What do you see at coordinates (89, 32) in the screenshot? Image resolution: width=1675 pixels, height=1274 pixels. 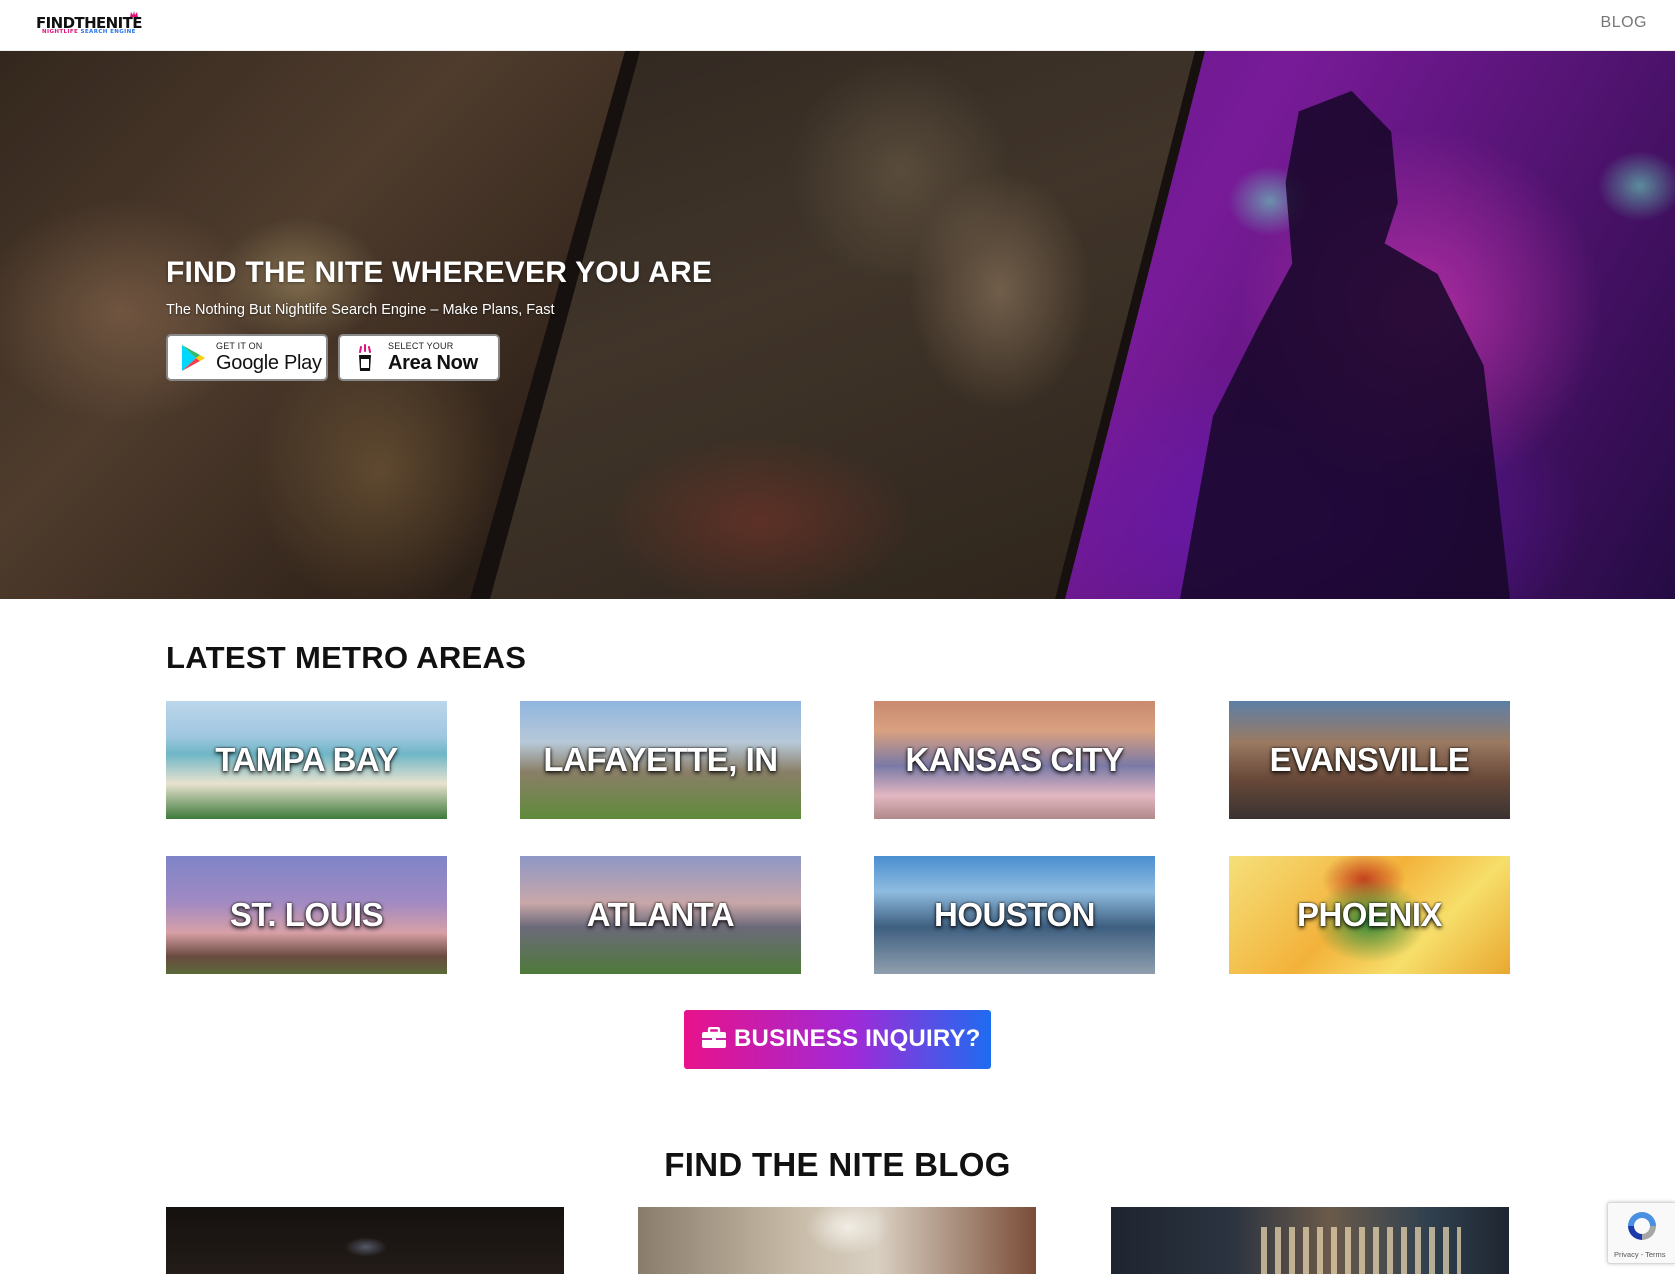 I see `logo-tagline: NIGHTLIFE SEARCH ENGINE` at bounding box center [89, 32].